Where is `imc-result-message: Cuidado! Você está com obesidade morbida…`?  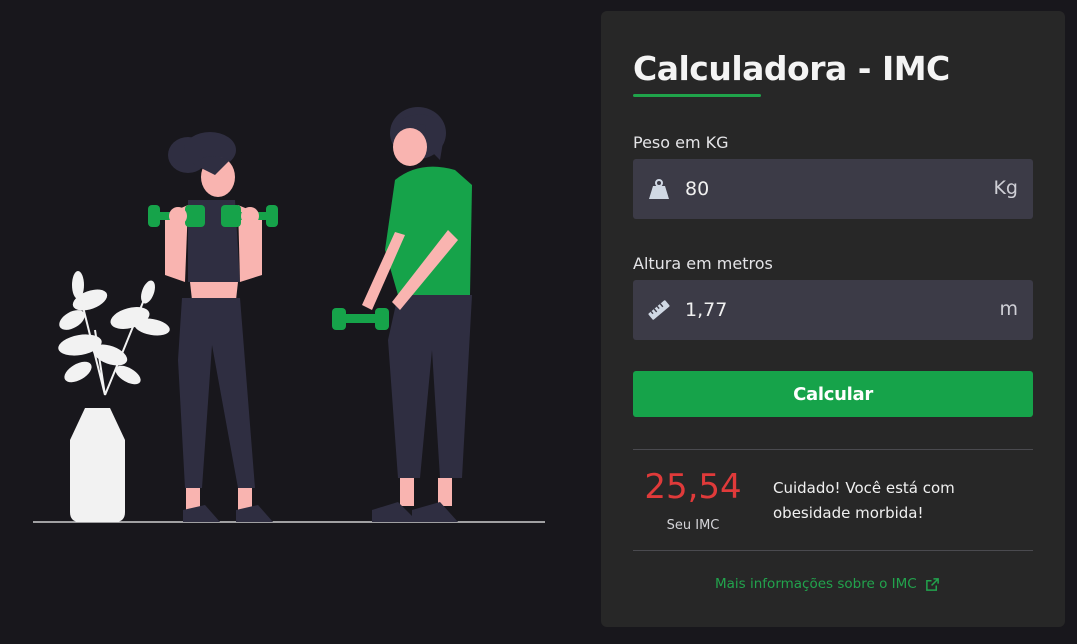
imc-result-message: Cuidado! Você está com obesidade morbida… is located at coordinates (864, 500).